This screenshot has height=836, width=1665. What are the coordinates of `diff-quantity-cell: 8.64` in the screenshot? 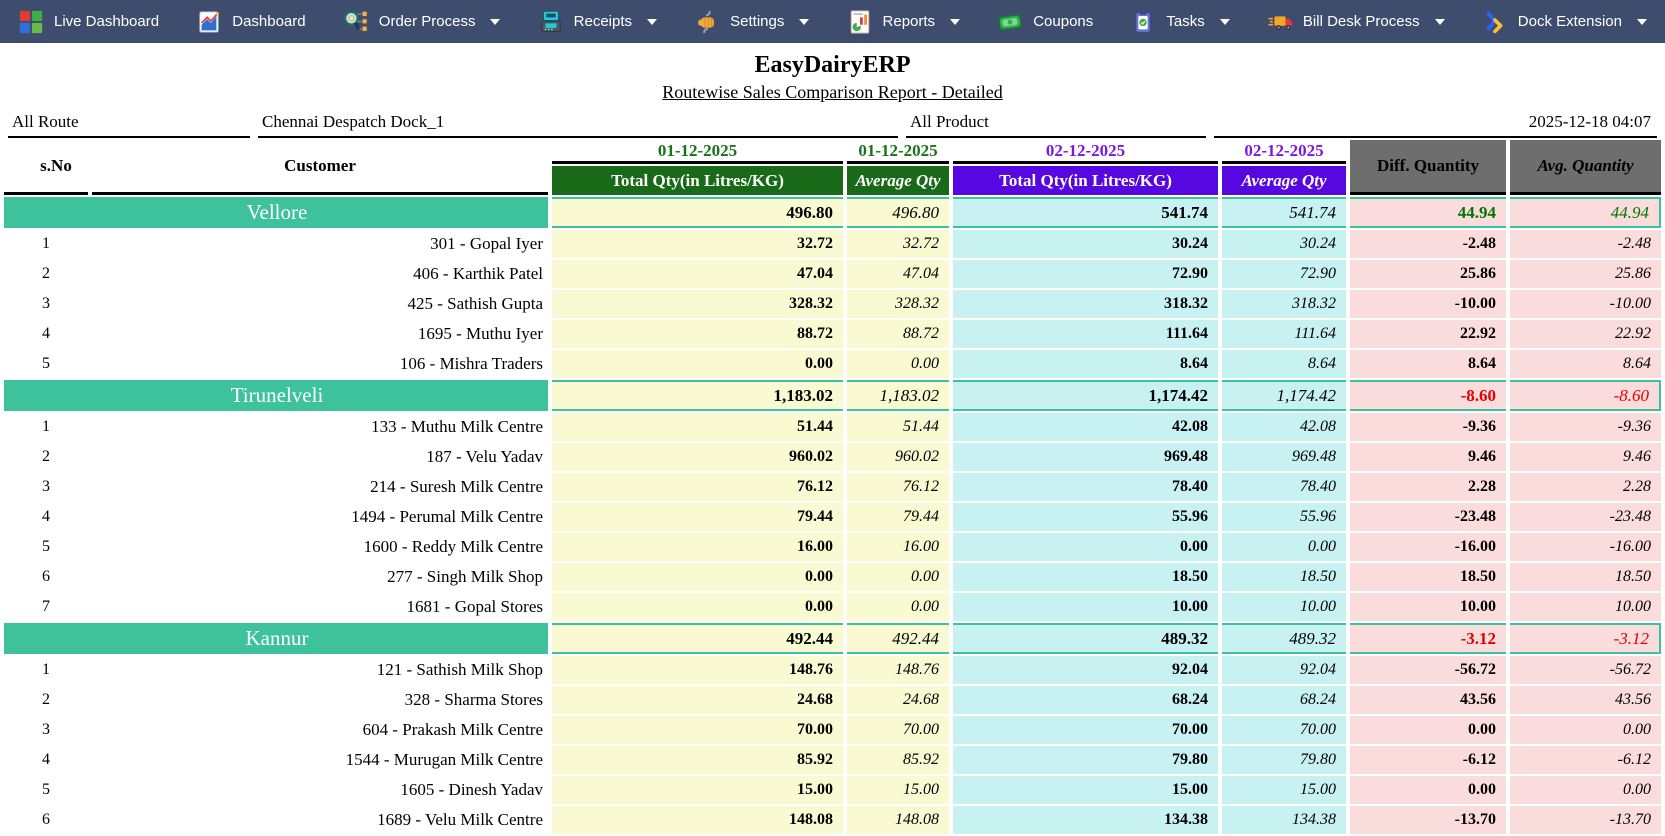 It's located at (1428, 364).